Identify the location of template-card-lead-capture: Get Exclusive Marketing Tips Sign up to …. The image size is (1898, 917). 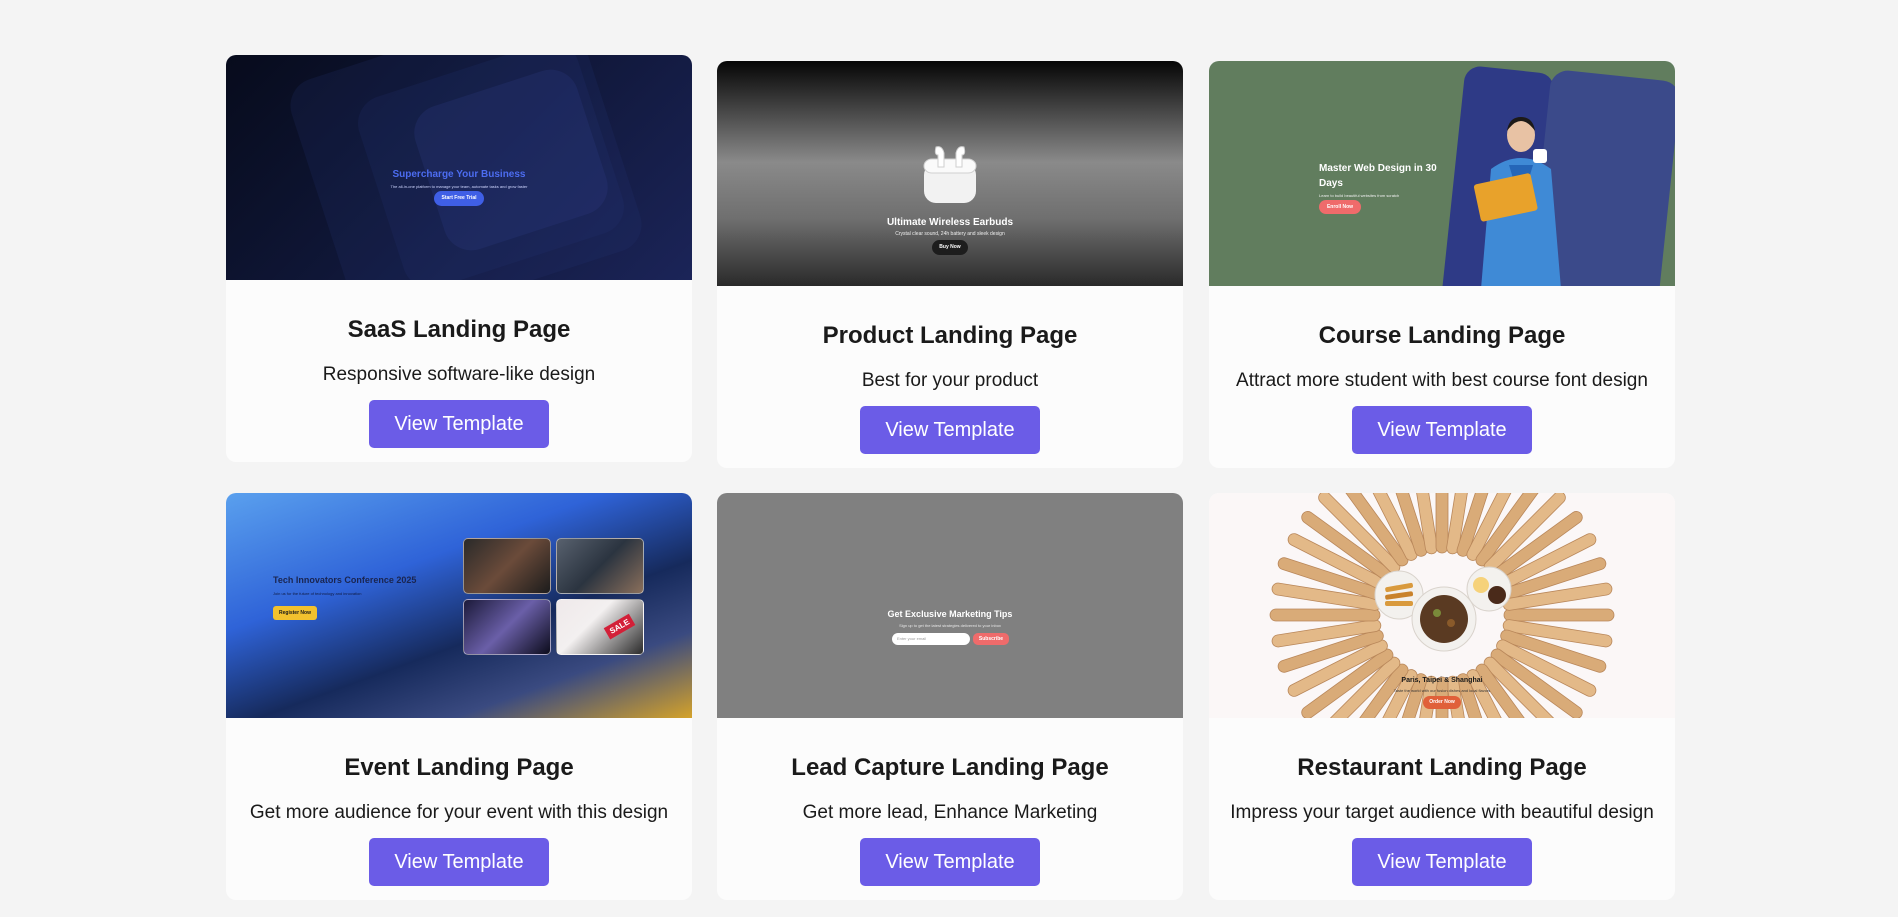
(950, 696).